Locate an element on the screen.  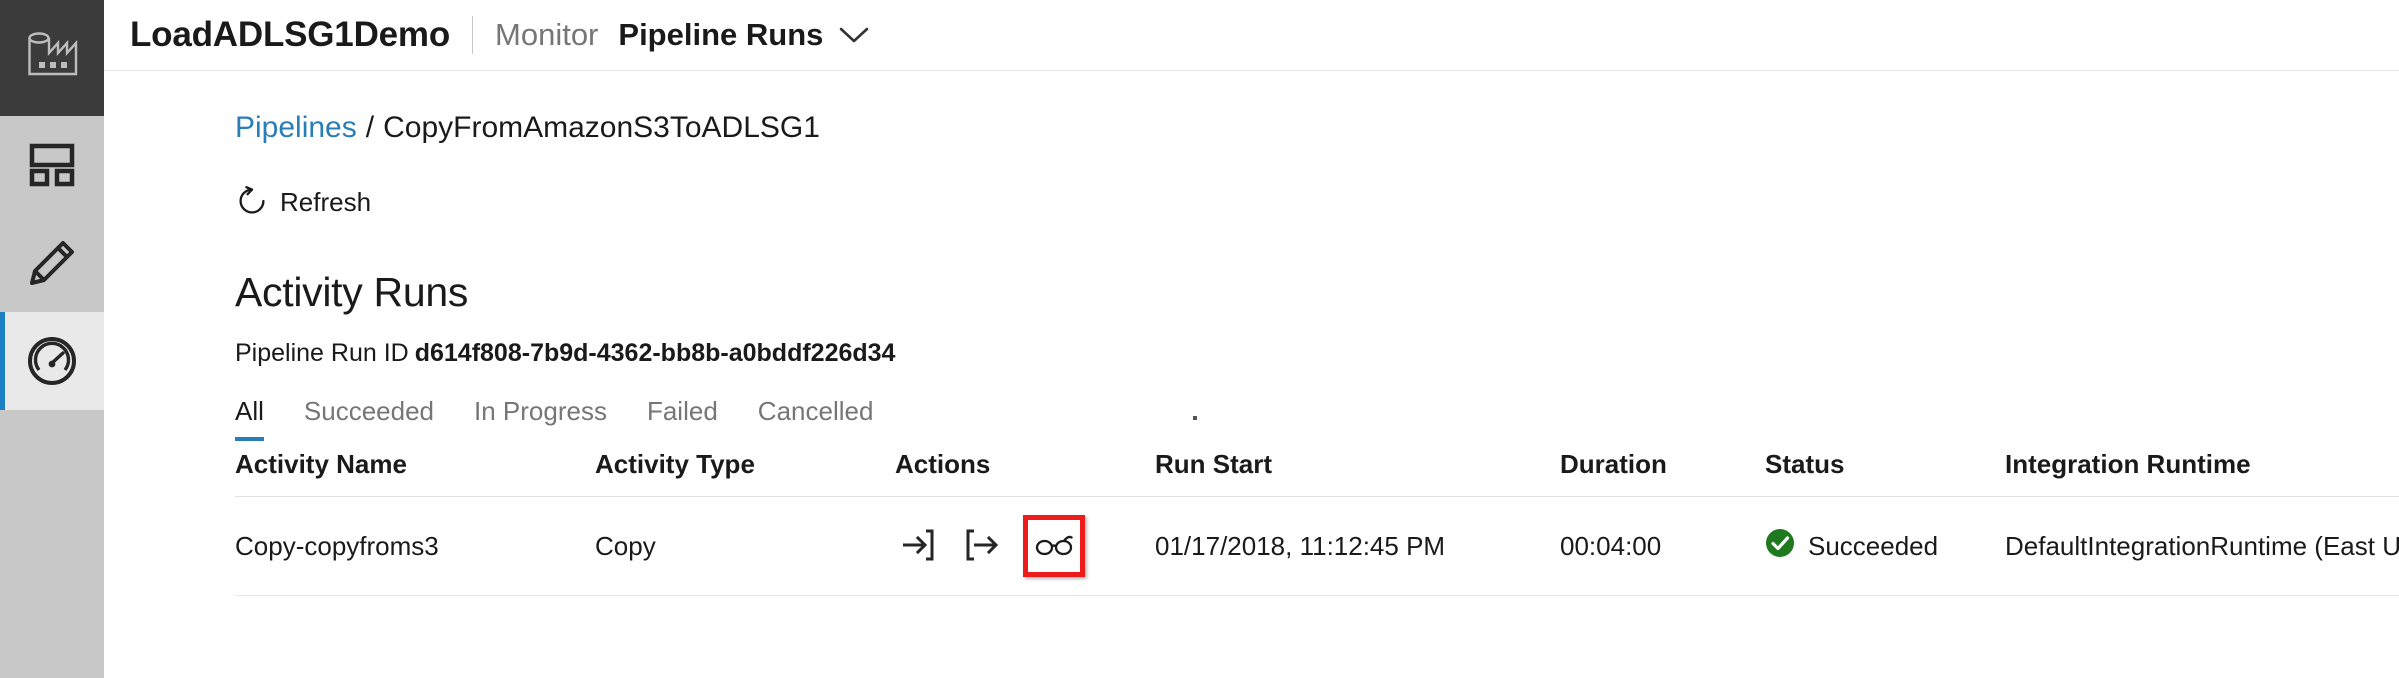
column-header-actions: Actions is located at coordinates (1025, 473).